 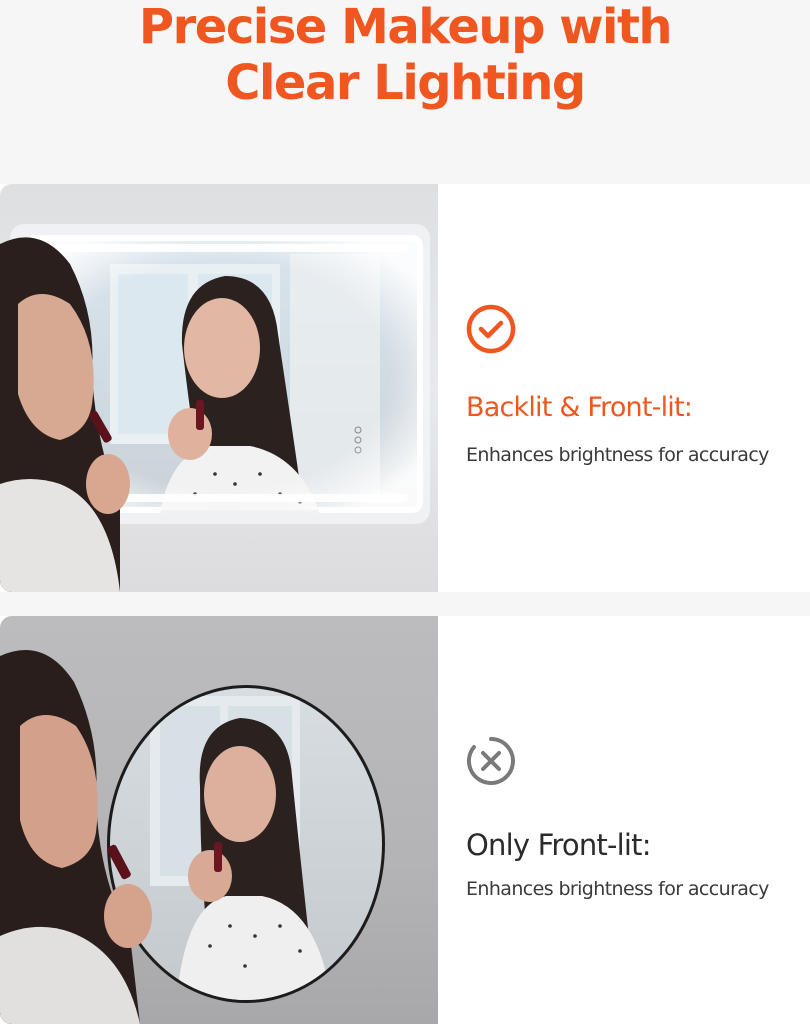 I want to click on check-circle-icon, so click(x=491, y=329).